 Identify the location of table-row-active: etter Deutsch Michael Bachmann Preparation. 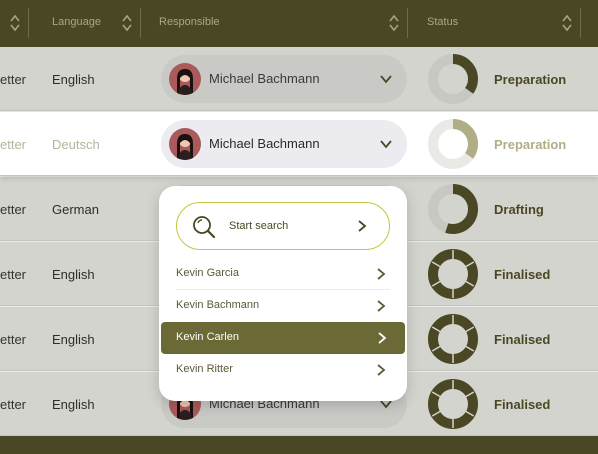
(299, 144).